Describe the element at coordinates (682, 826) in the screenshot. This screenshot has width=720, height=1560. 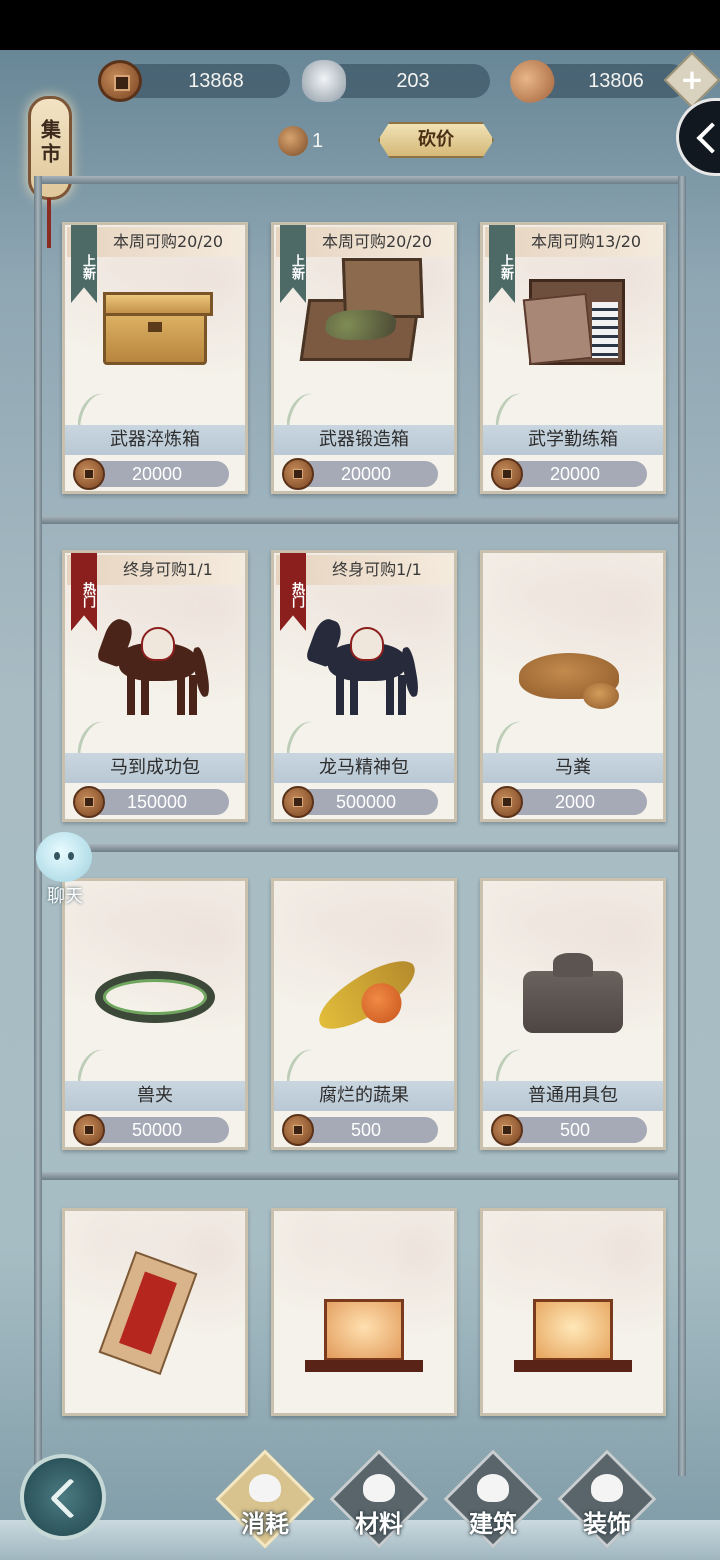
I see `shelf-post-right` at that location.